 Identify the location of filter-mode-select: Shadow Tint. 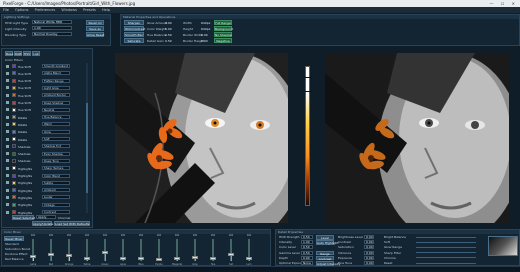
(56, 146).